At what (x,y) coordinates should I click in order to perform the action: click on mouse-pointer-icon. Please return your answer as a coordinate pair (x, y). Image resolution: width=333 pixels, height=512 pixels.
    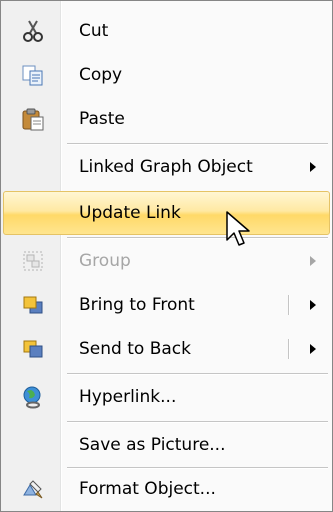
    Looking at the image, I should click on (238, 228).